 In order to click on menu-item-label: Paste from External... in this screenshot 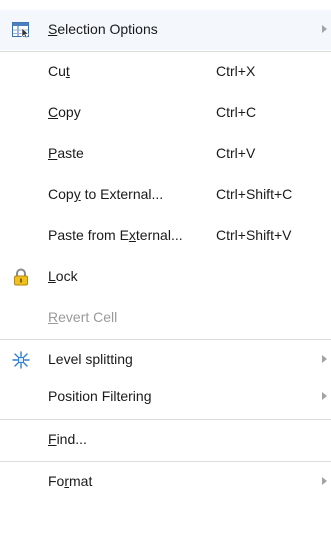, I will do `click(115, 235)`.